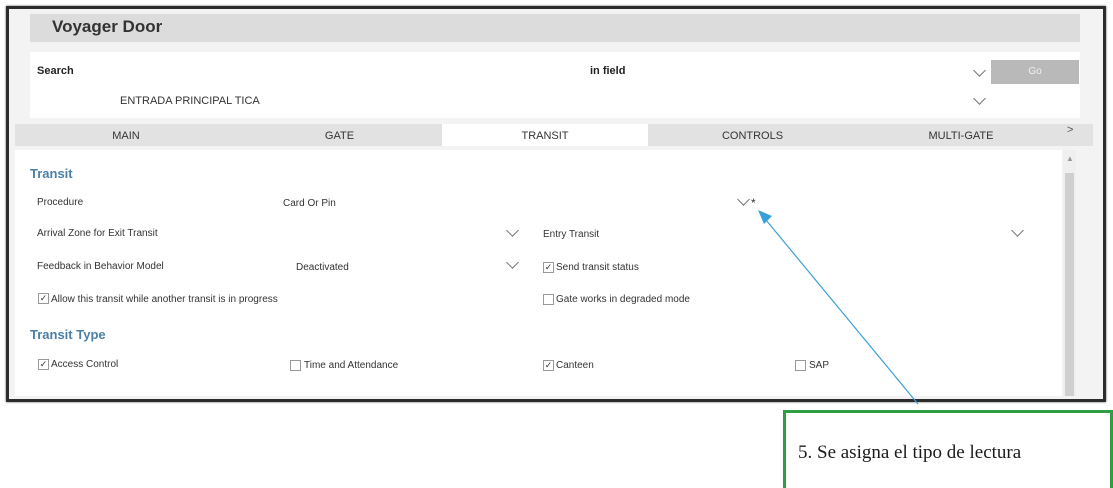  What do you see at coordinates (910, 452) in the screenshot?
I see `callout-text: 5. Se asigna el tipo de lectura` at bounding box center [910, 452].